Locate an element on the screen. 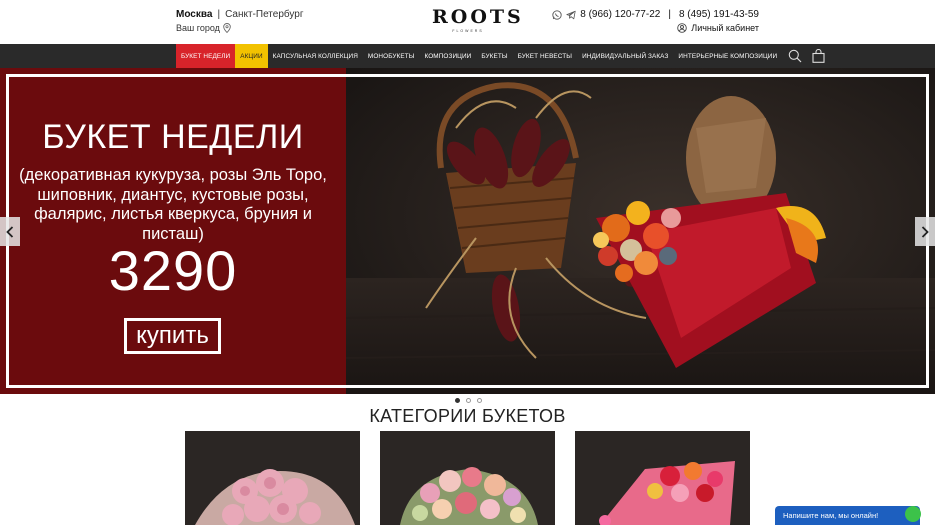 This screenshot has width=935, height=525. cart-icon is located at coordinates (818, 56).